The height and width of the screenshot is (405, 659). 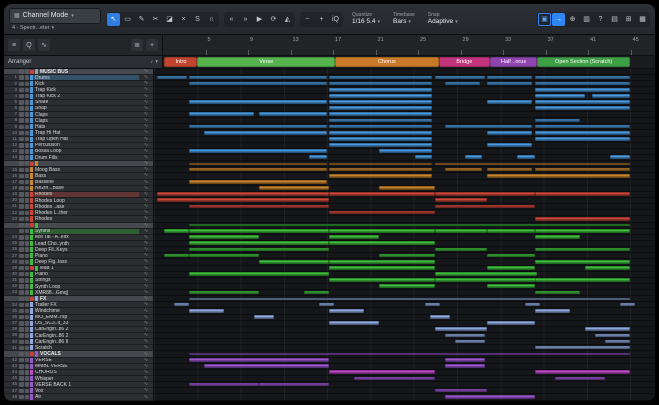 I want to click on editor-button: ⊞, so click(x=628, y=19).